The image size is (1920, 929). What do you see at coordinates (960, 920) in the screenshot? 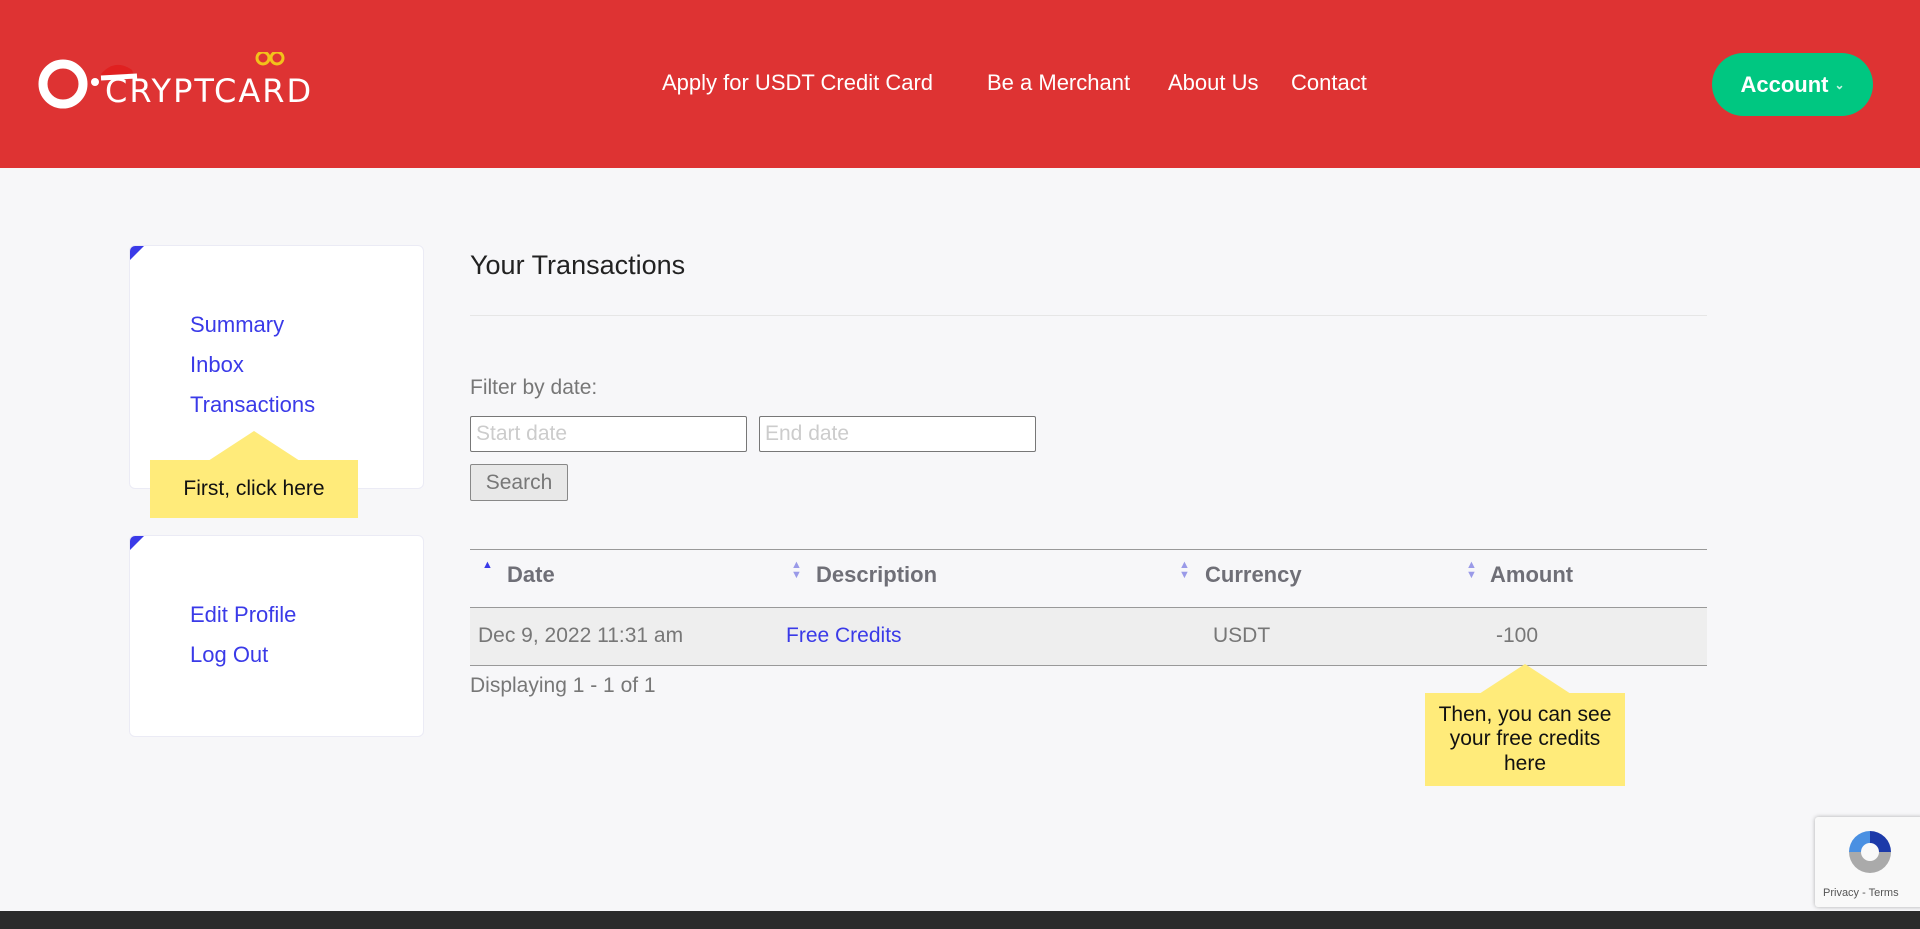
I see `footer` at bounding box center [960, 920].